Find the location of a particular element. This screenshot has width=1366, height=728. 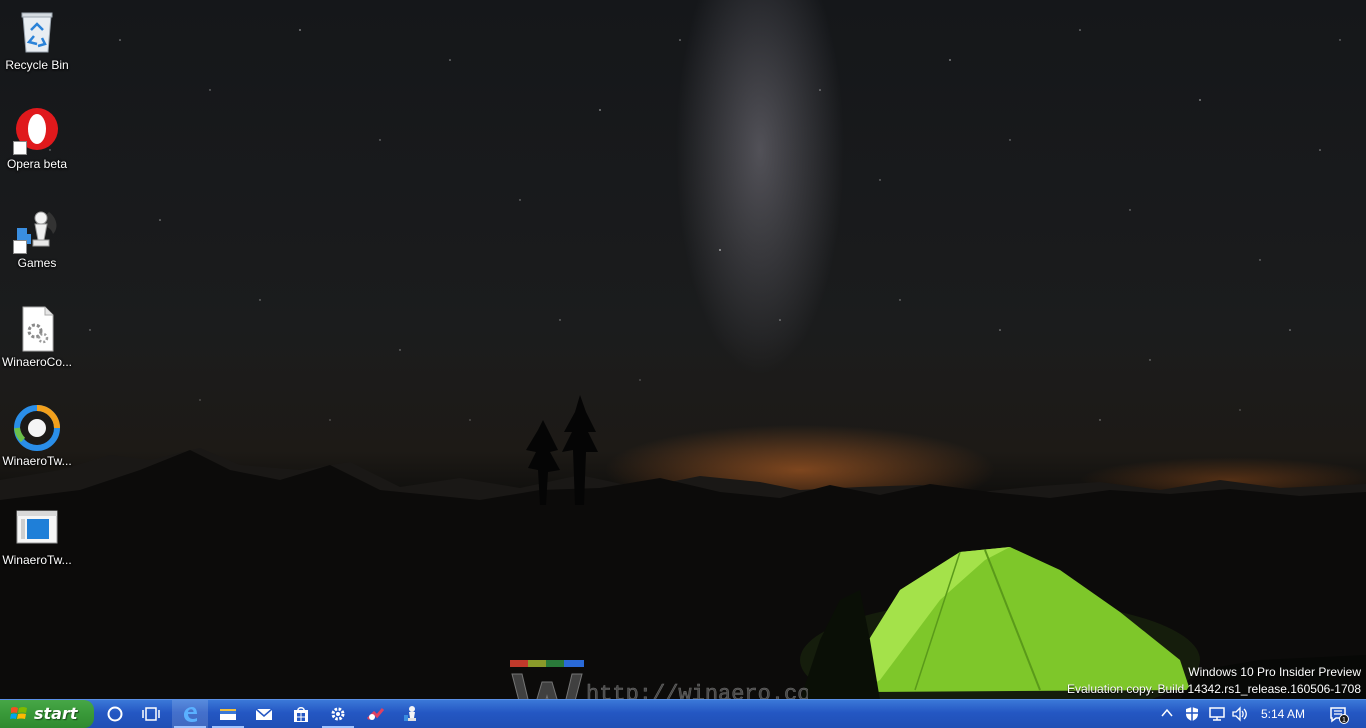

windows-flag-icon is located at coordinates (18, 713).